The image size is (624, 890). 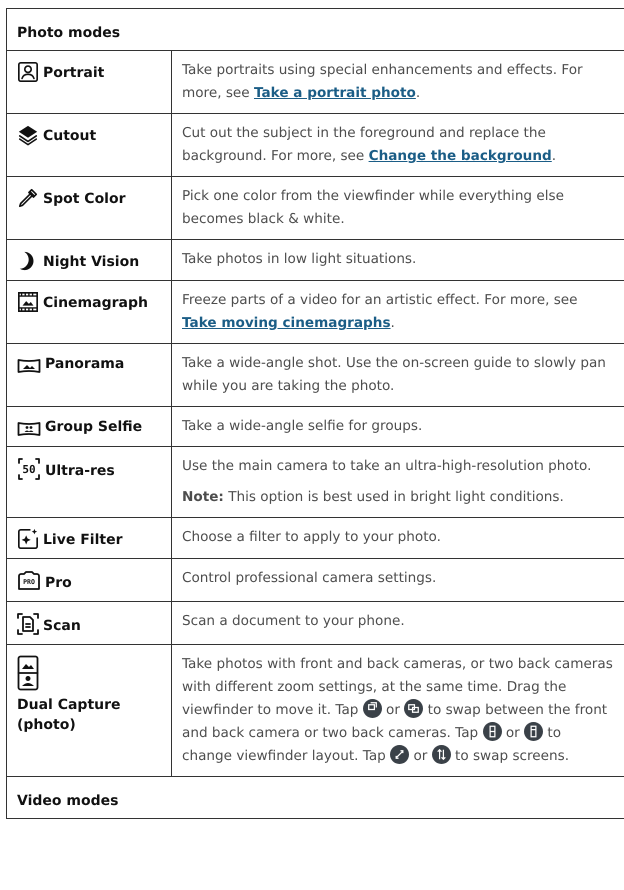 I want to click on mode-name: Night Vision, so click(x=91, y=262).